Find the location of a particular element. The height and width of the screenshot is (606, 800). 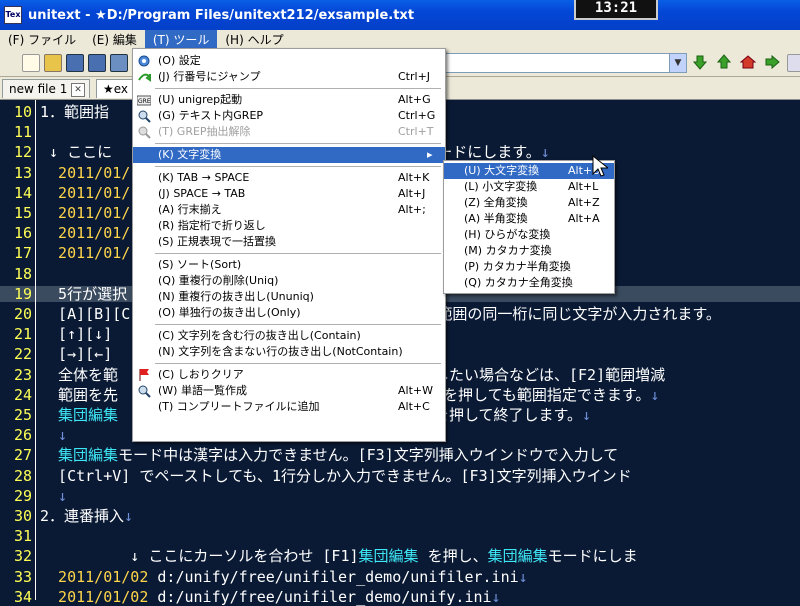

home-icon is located at coordinates (748, 62).